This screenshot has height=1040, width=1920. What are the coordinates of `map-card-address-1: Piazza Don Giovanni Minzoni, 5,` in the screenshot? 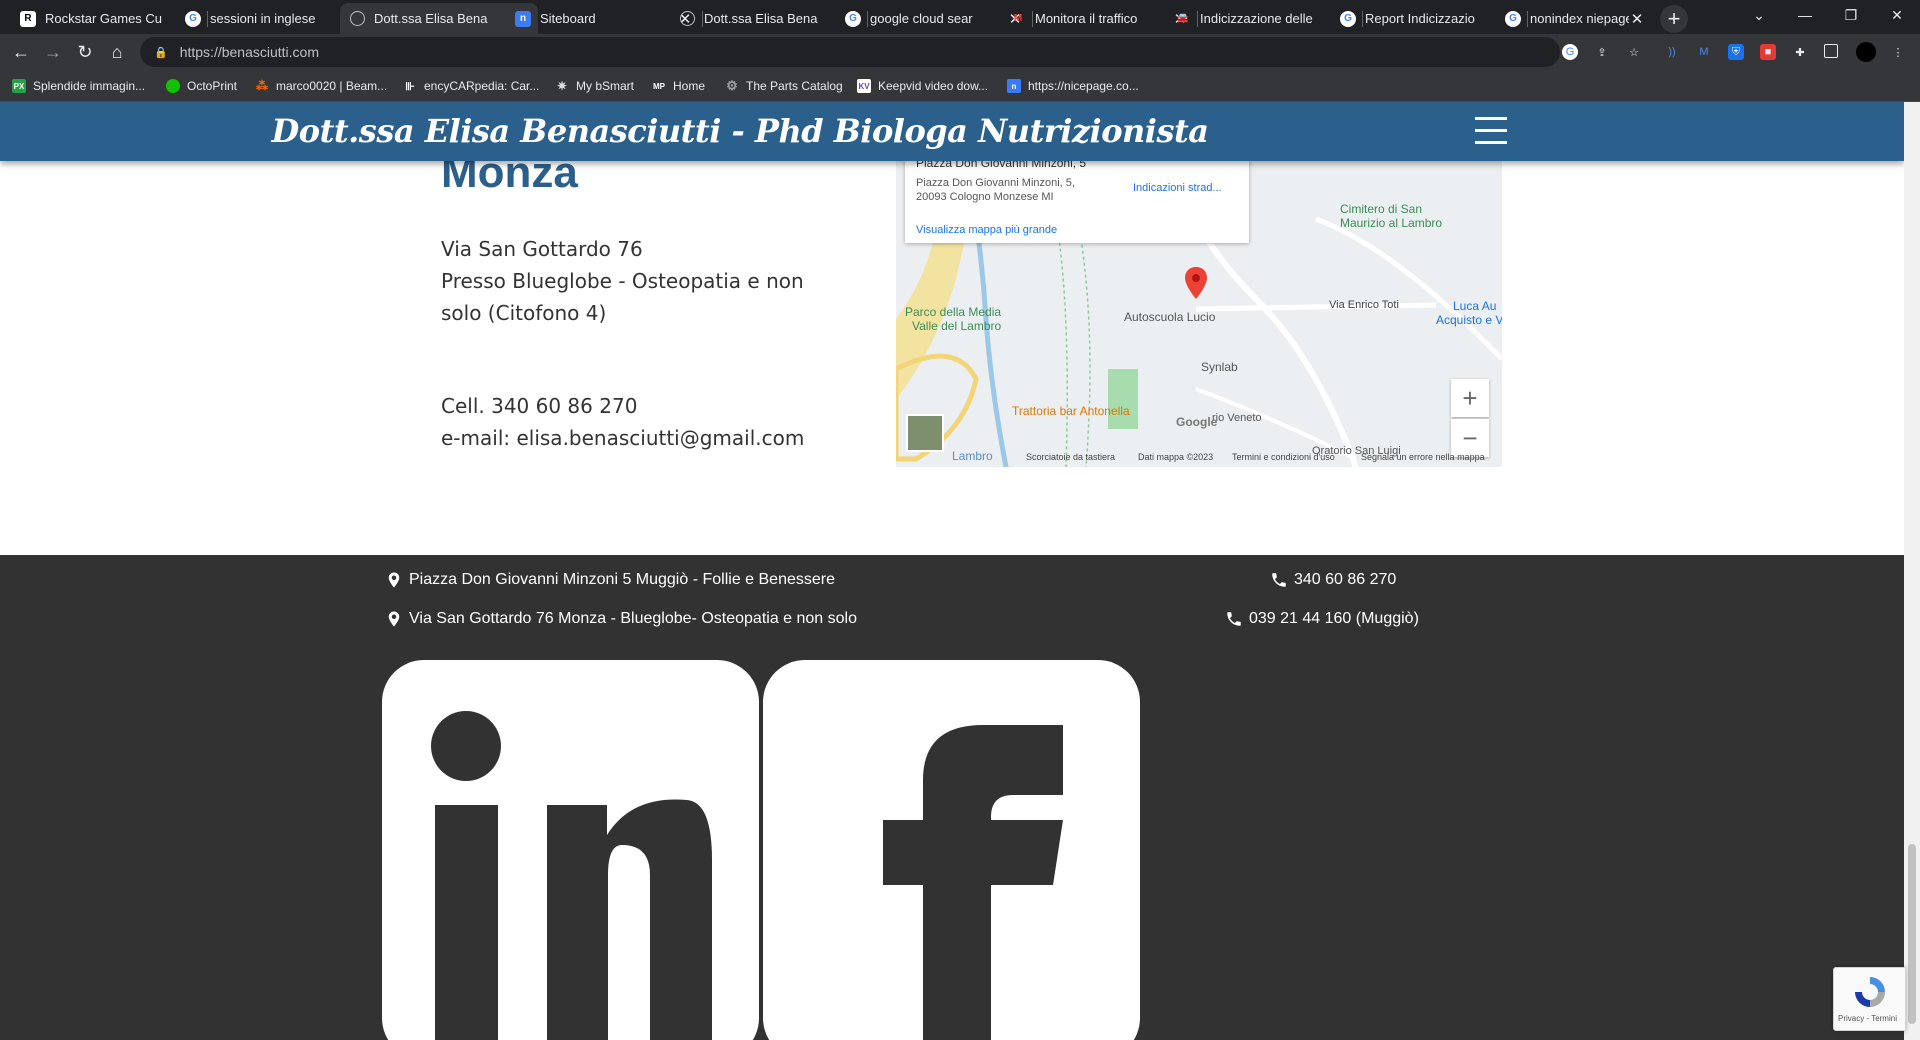 It's located at (995, 183).